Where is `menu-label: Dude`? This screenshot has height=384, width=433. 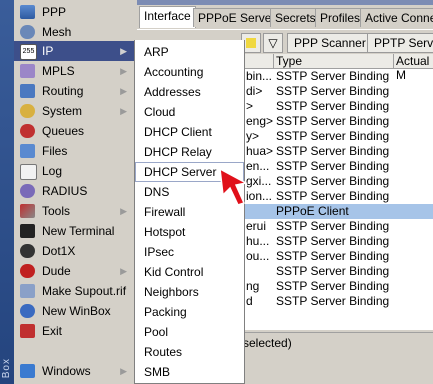
menu-label: Dude is located at coordinates (56, 271).